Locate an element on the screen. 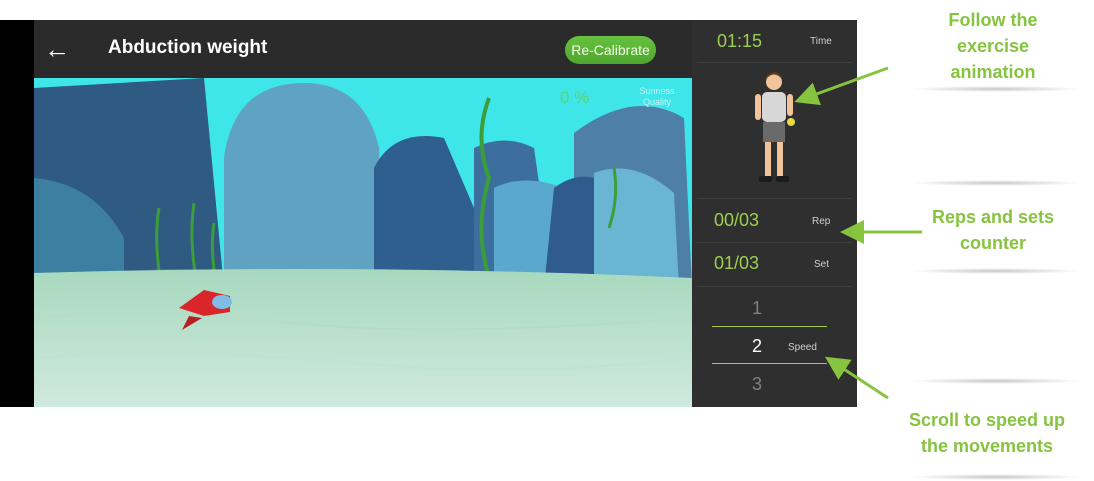 The width and height of the screenshot is (1094, 481). annotation-arrows is located at coordinates (858, 233).